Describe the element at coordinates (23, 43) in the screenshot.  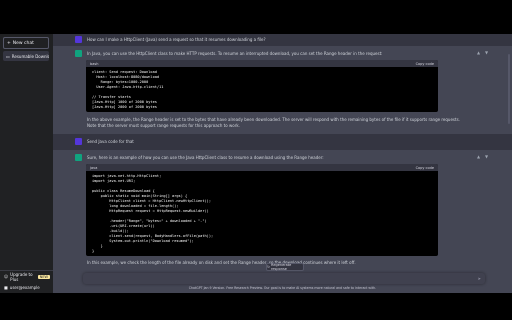
I see `new-chat-label: New chat` at that location.